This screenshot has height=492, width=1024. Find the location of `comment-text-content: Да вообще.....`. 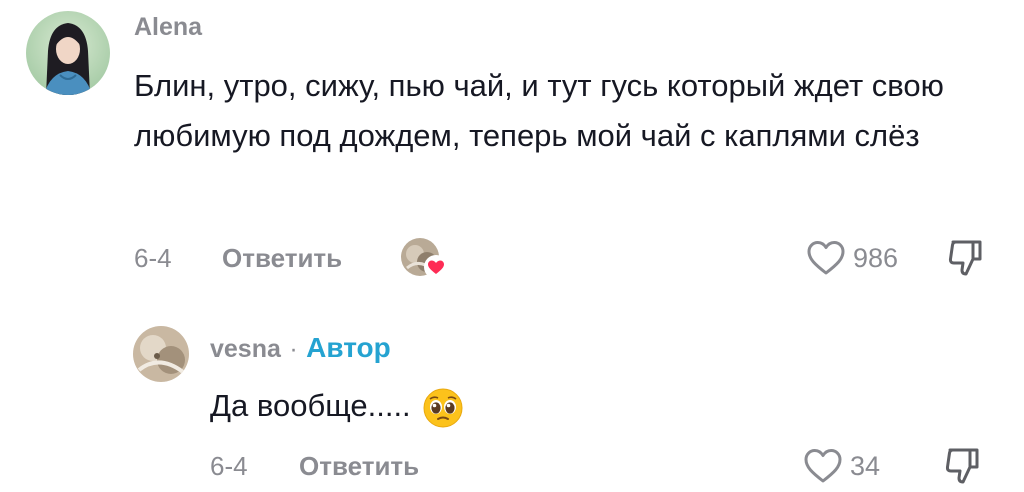

comment-text-content: Да вообще..... is located at coordinates (310, 405).